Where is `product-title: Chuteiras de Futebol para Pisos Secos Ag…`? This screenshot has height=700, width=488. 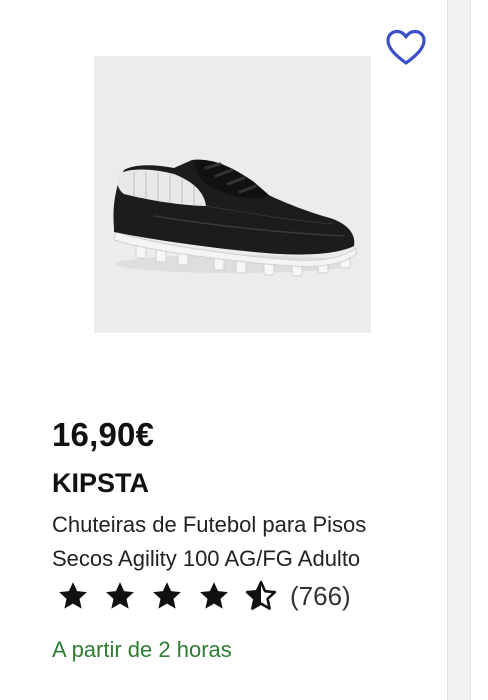 product-title: Chuteiras de Futebol para Pisos Secos Ag… is located at coordinates (238, 542).